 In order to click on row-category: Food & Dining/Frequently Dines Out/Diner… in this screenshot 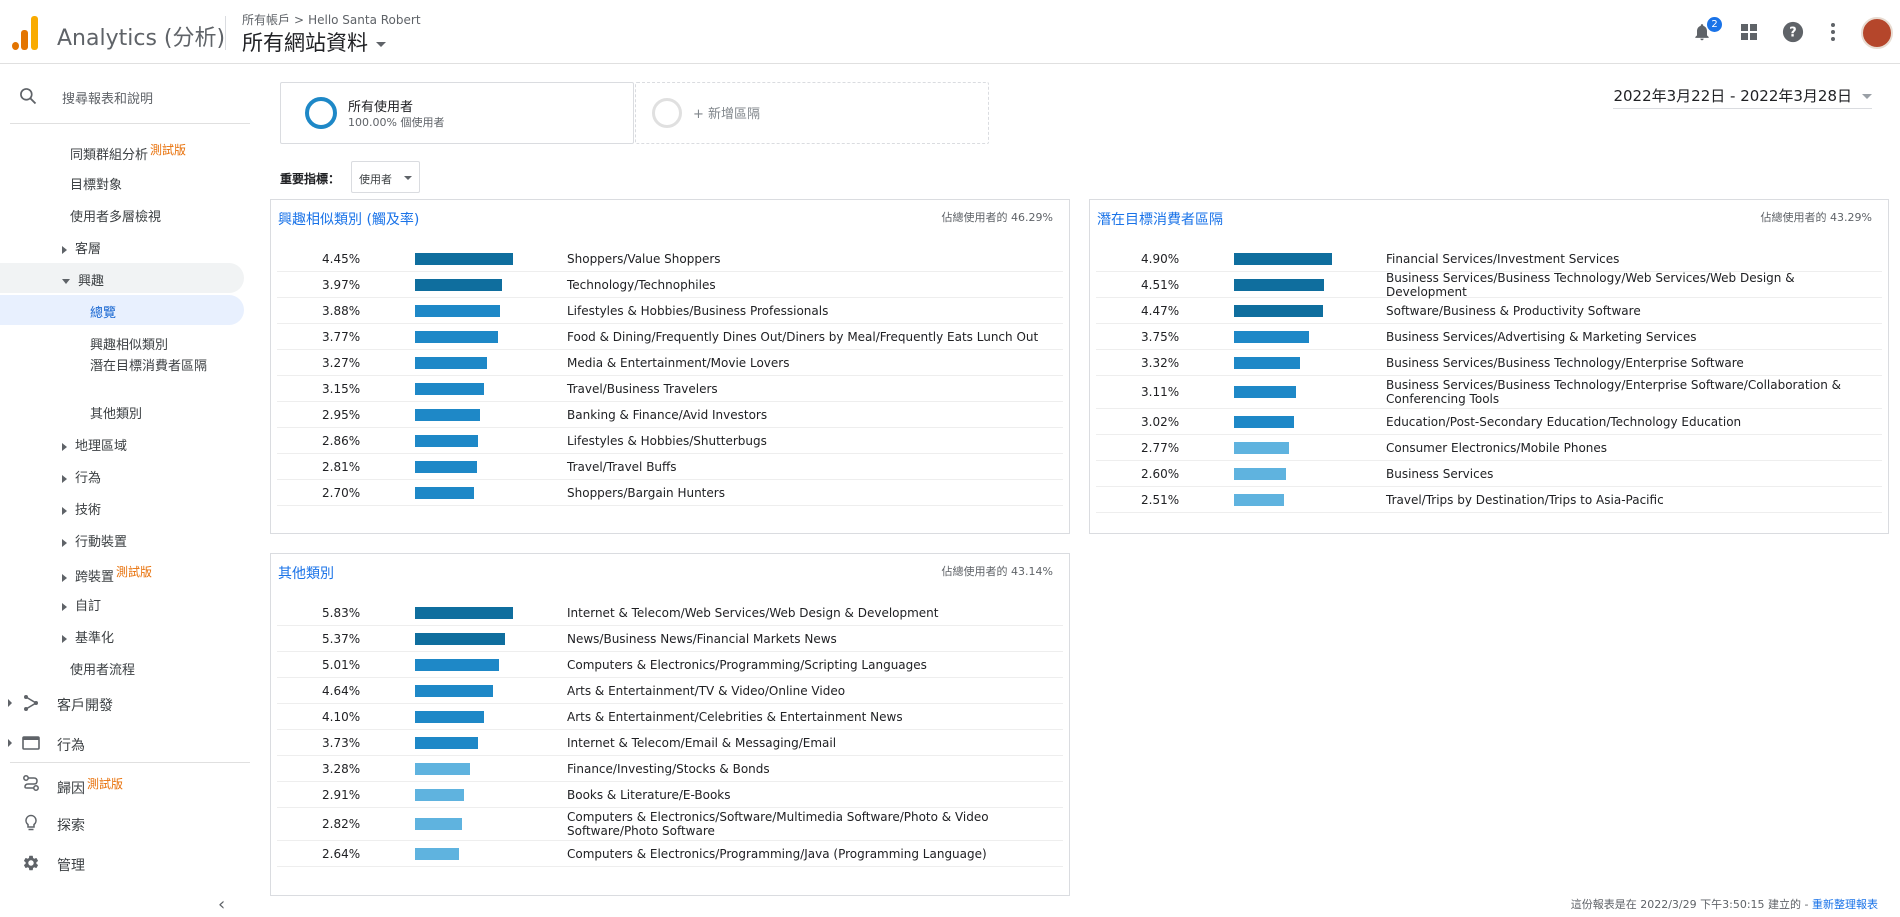, I will do `click(811, 337)`.